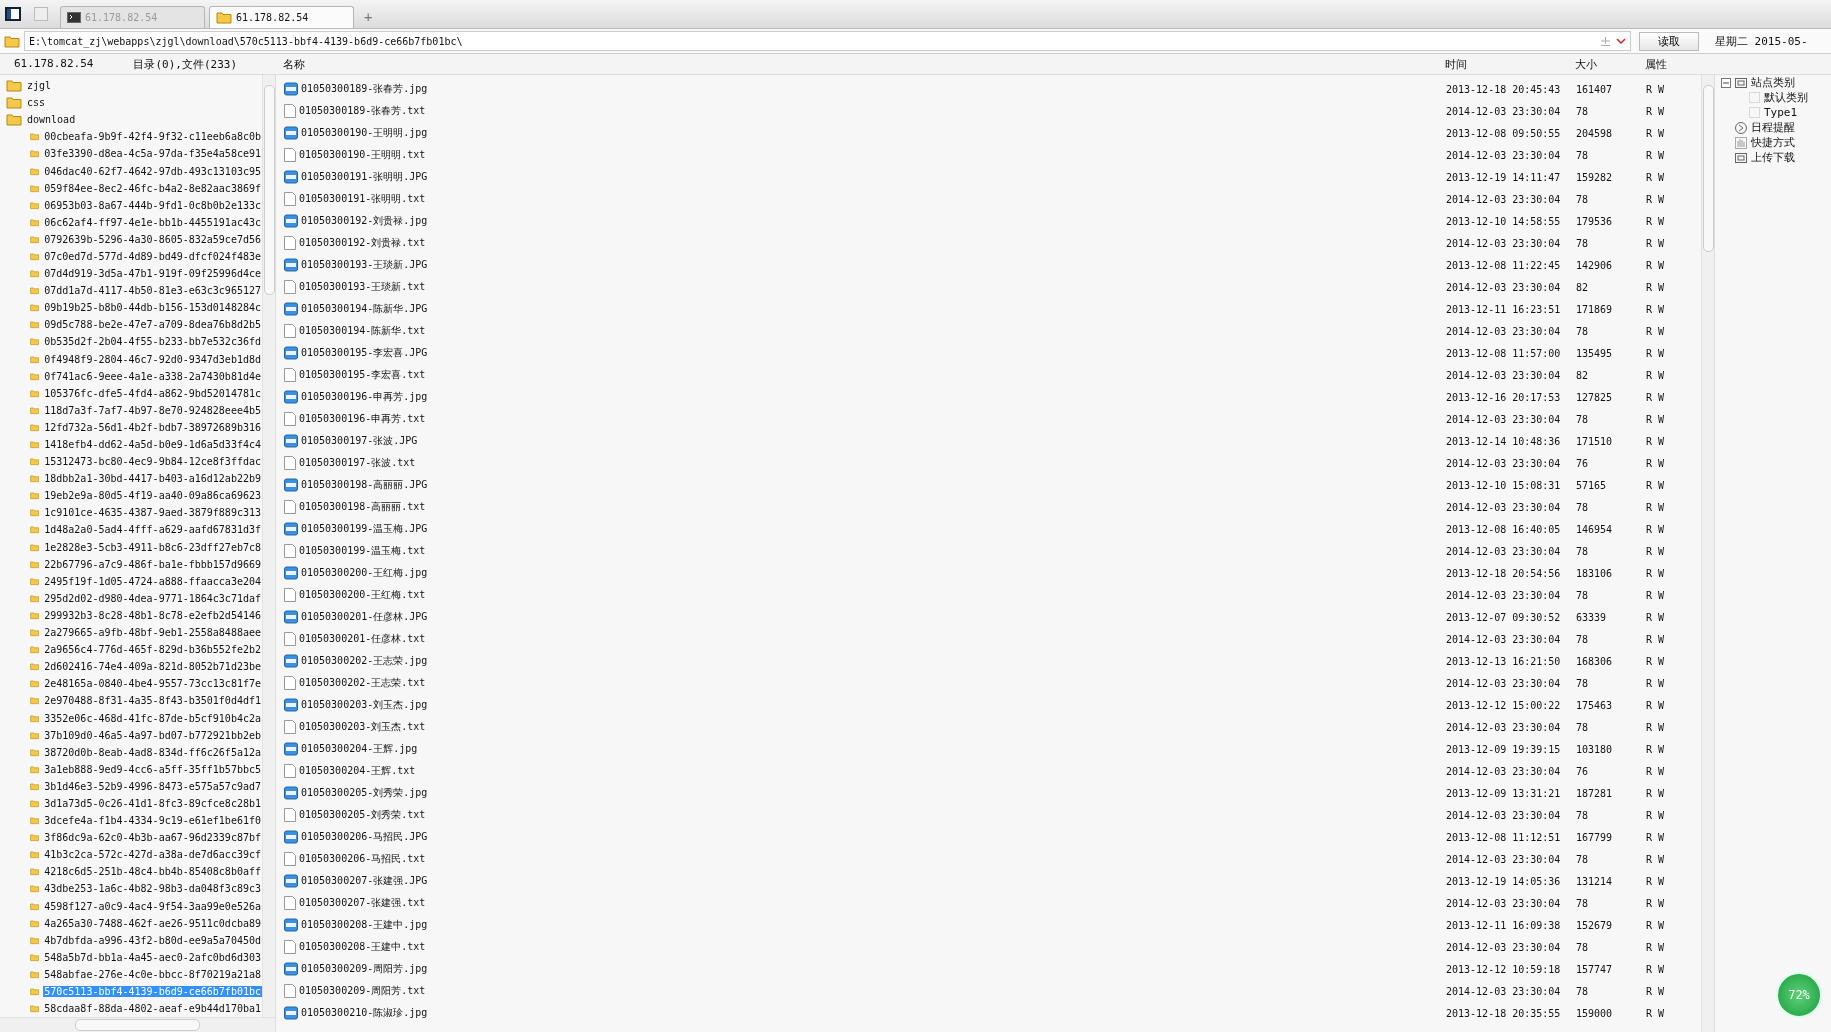 Image resolution: width=1831 pixels, height=1032 pixels. What do you see at coordinates (152, 684) in the screenshot?
I see `folder-name: 2e48165a-0840-4be4-9557-73cc13c81f7e` at bounding box center [152, 684].